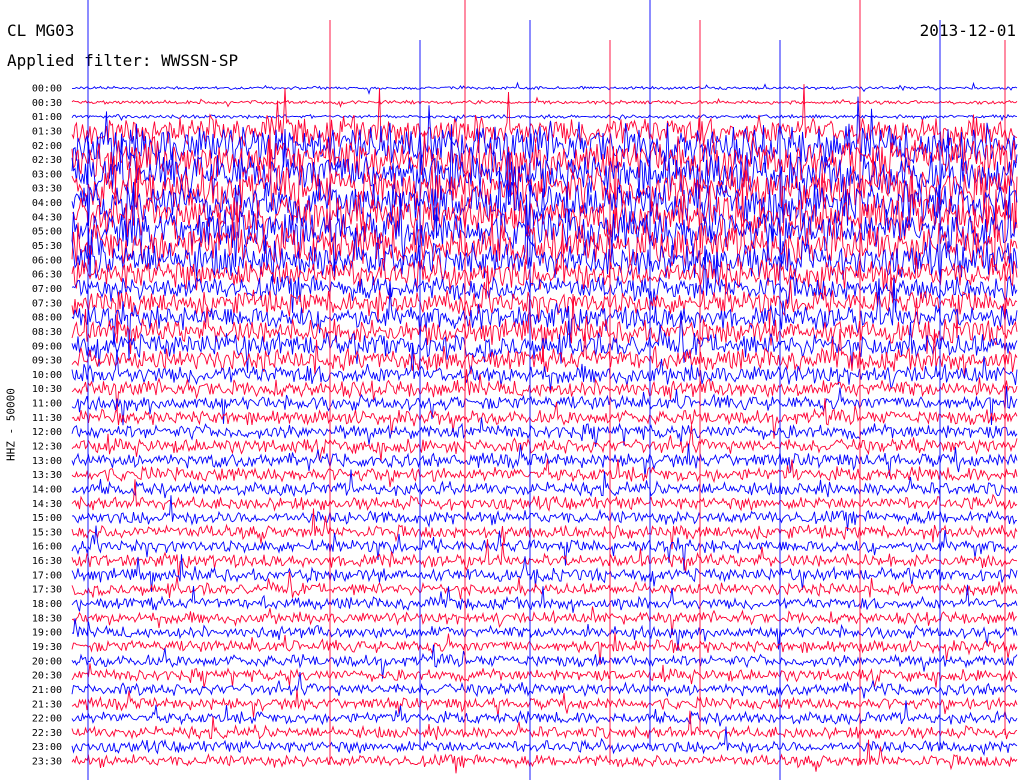 This screenshot has width=1024, height=780. What do you see at coordinates (47, 217) in the screenshot?
I see `row-tick-label: 04:30` at bounding box center [47, 217].